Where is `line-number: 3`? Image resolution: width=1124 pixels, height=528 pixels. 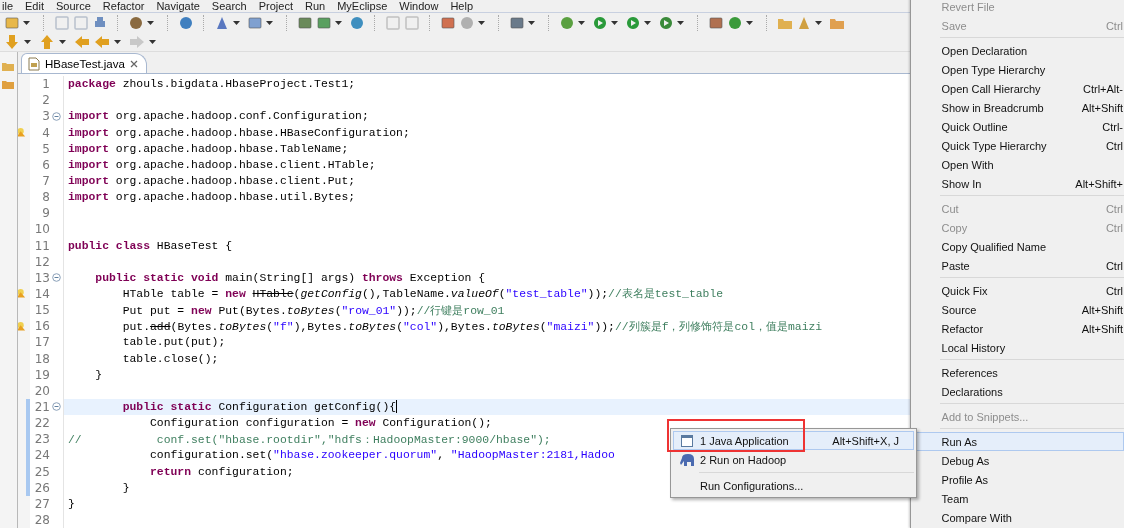
line-number: 3 is located at coordinates (45, 116).